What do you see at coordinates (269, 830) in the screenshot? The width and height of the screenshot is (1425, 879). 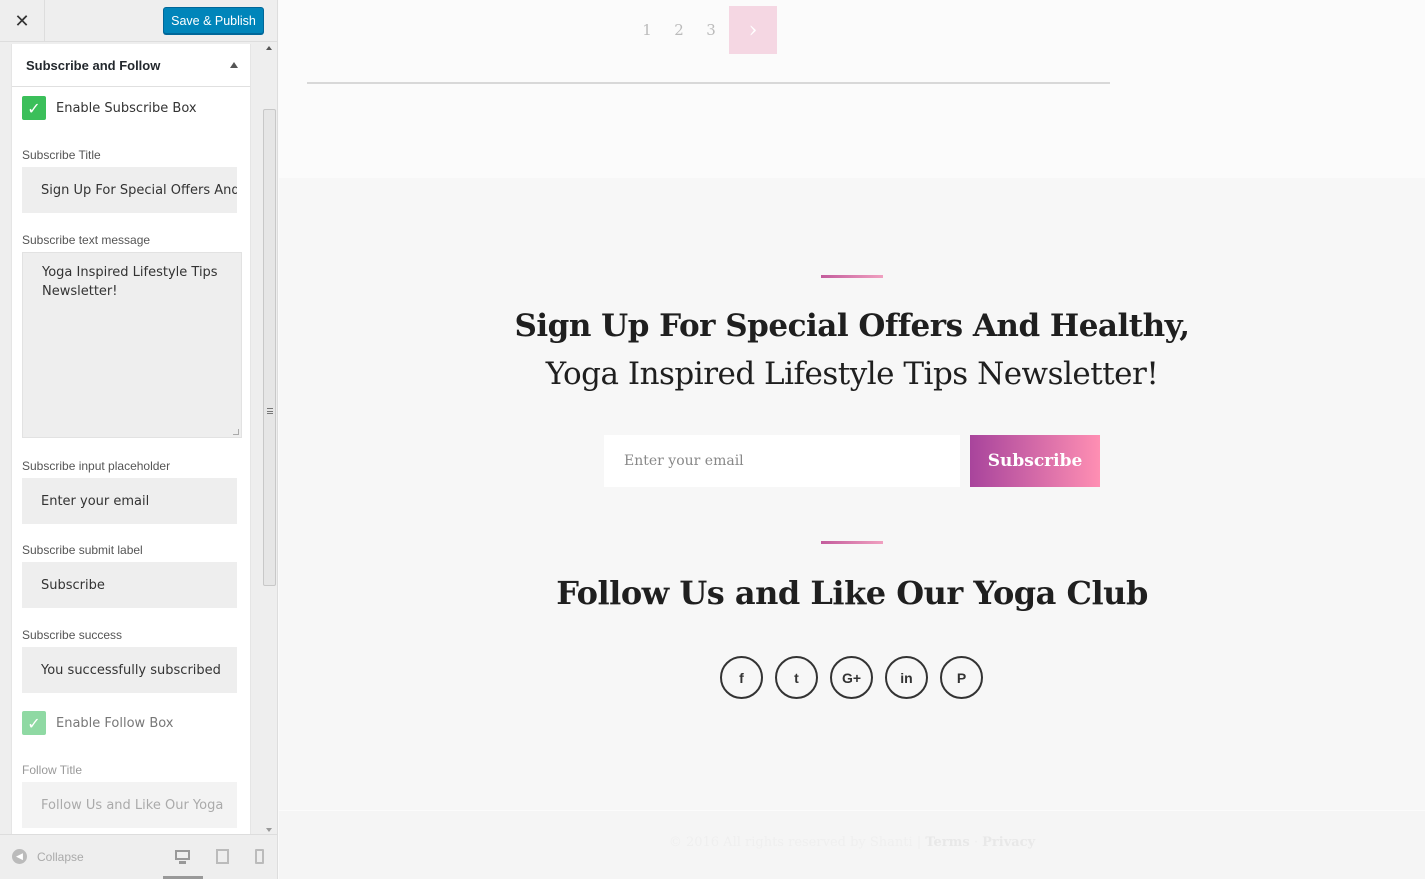 I see `scroll-down-icon` at bounding box center [269, 830].